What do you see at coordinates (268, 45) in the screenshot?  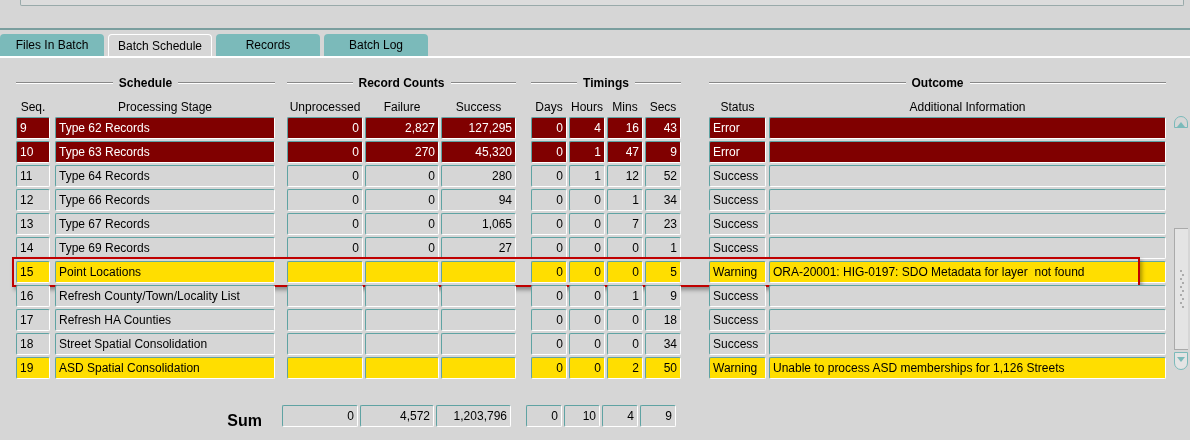 I see `tab: Records` at bounding box center [268, 45].